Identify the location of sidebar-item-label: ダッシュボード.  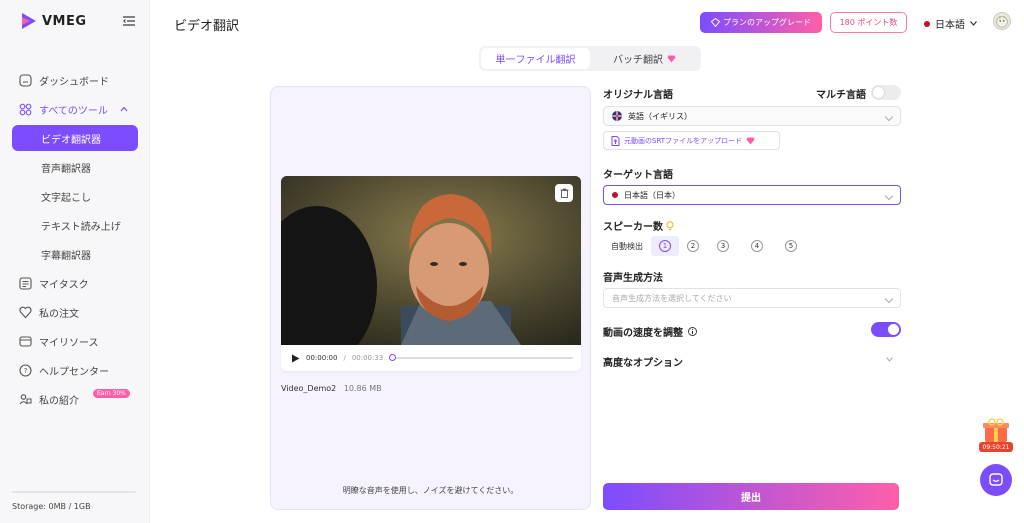
(74, 82).